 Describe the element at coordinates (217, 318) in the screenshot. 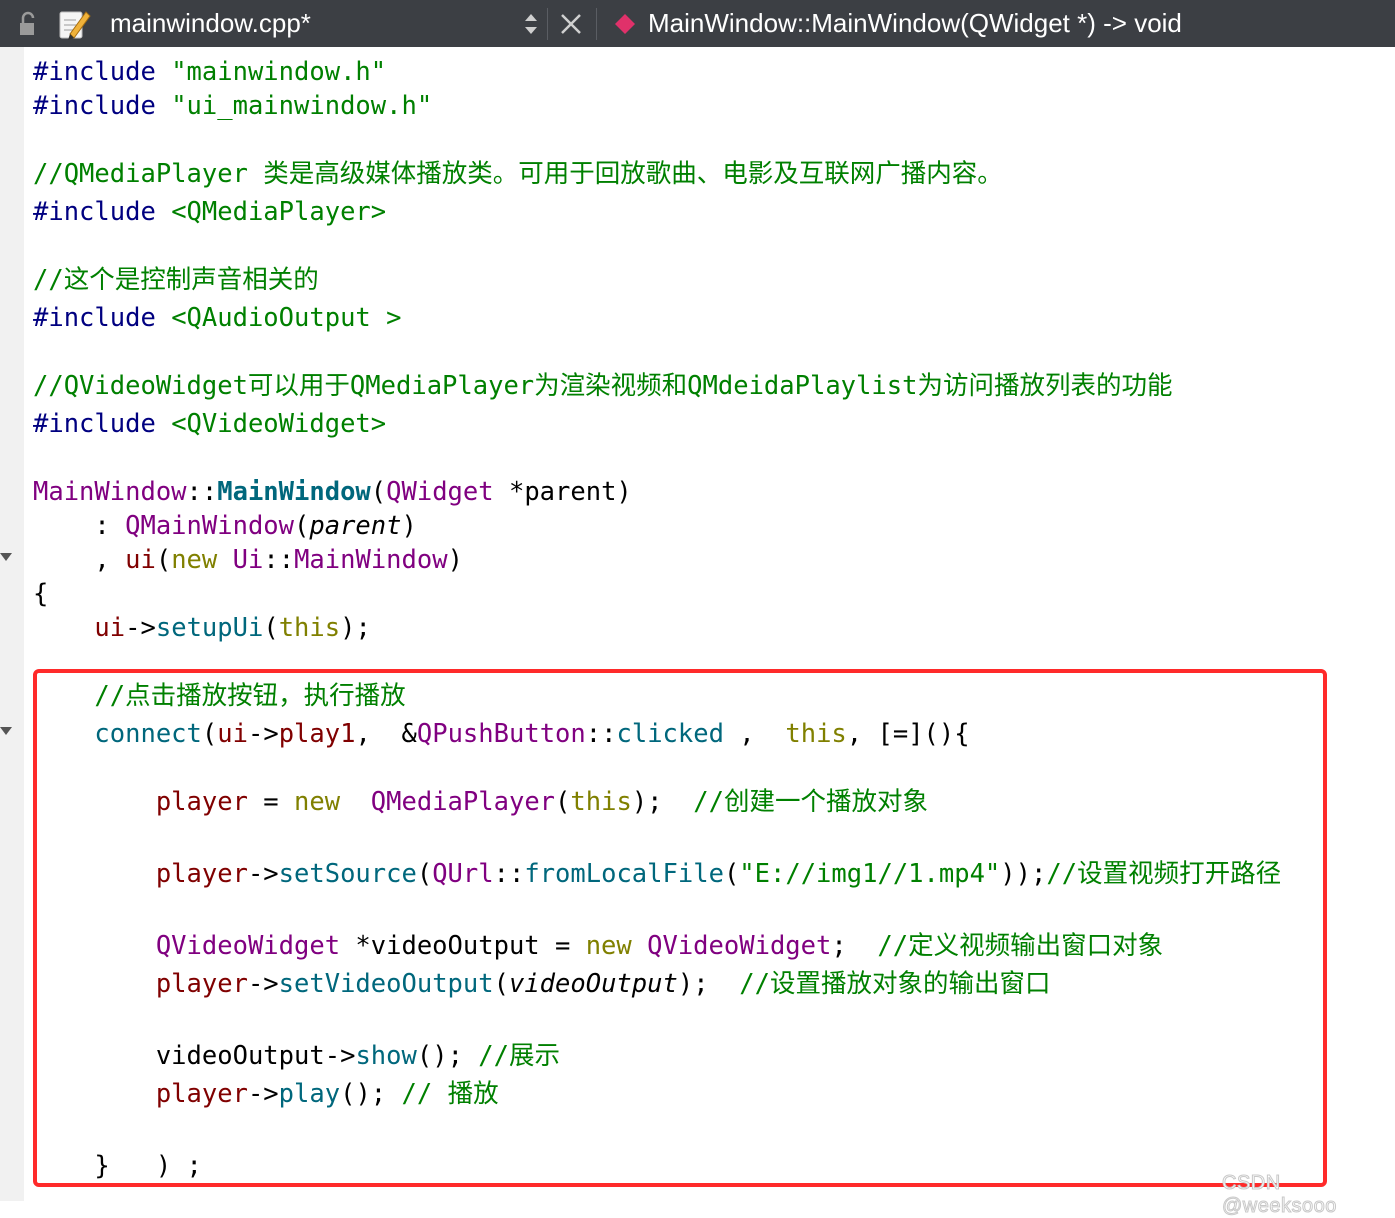

I see `code-line: #include <QAudioOutput >` at that location.